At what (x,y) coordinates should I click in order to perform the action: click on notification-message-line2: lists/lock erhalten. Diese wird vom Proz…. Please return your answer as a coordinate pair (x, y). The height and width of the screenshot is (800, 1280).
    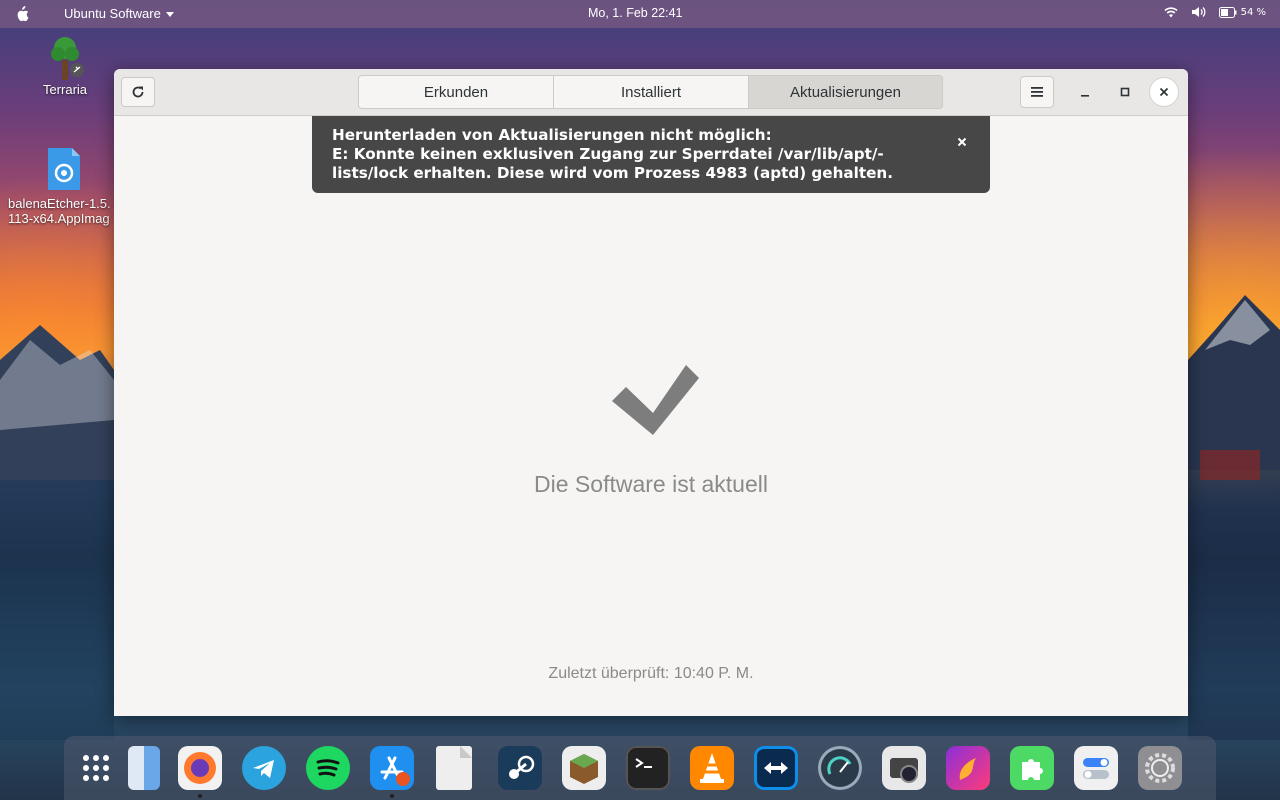
    Looking at the image, I should click on (613, 173).